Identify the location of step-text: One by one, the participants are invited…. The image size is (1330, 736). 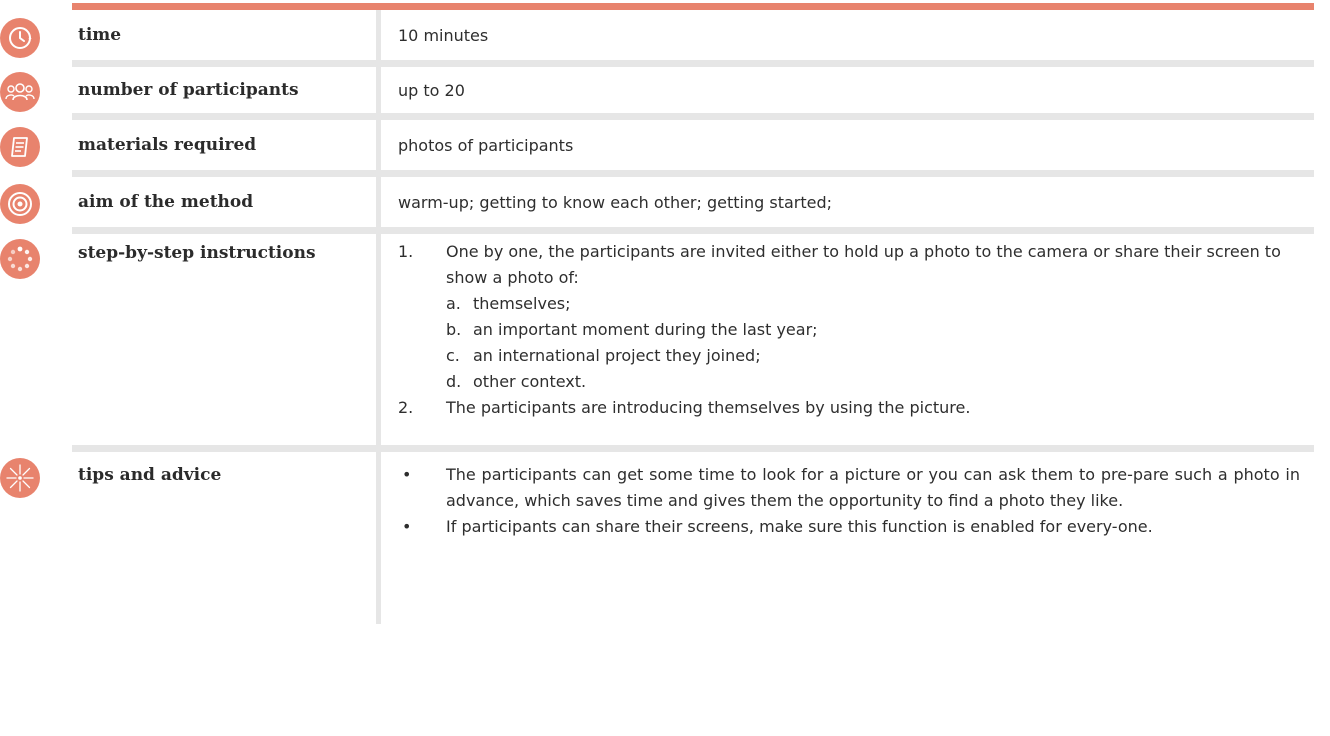
(863, 264).